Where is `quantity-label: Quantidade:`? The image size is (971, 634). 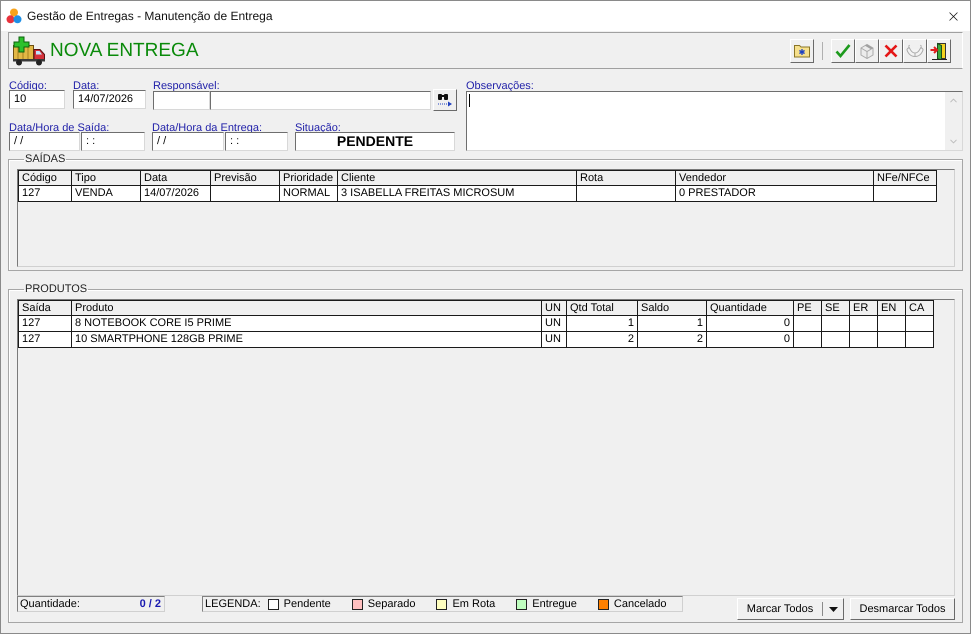
quantity-label: Quantidade: is located at coordinates (50, 604).